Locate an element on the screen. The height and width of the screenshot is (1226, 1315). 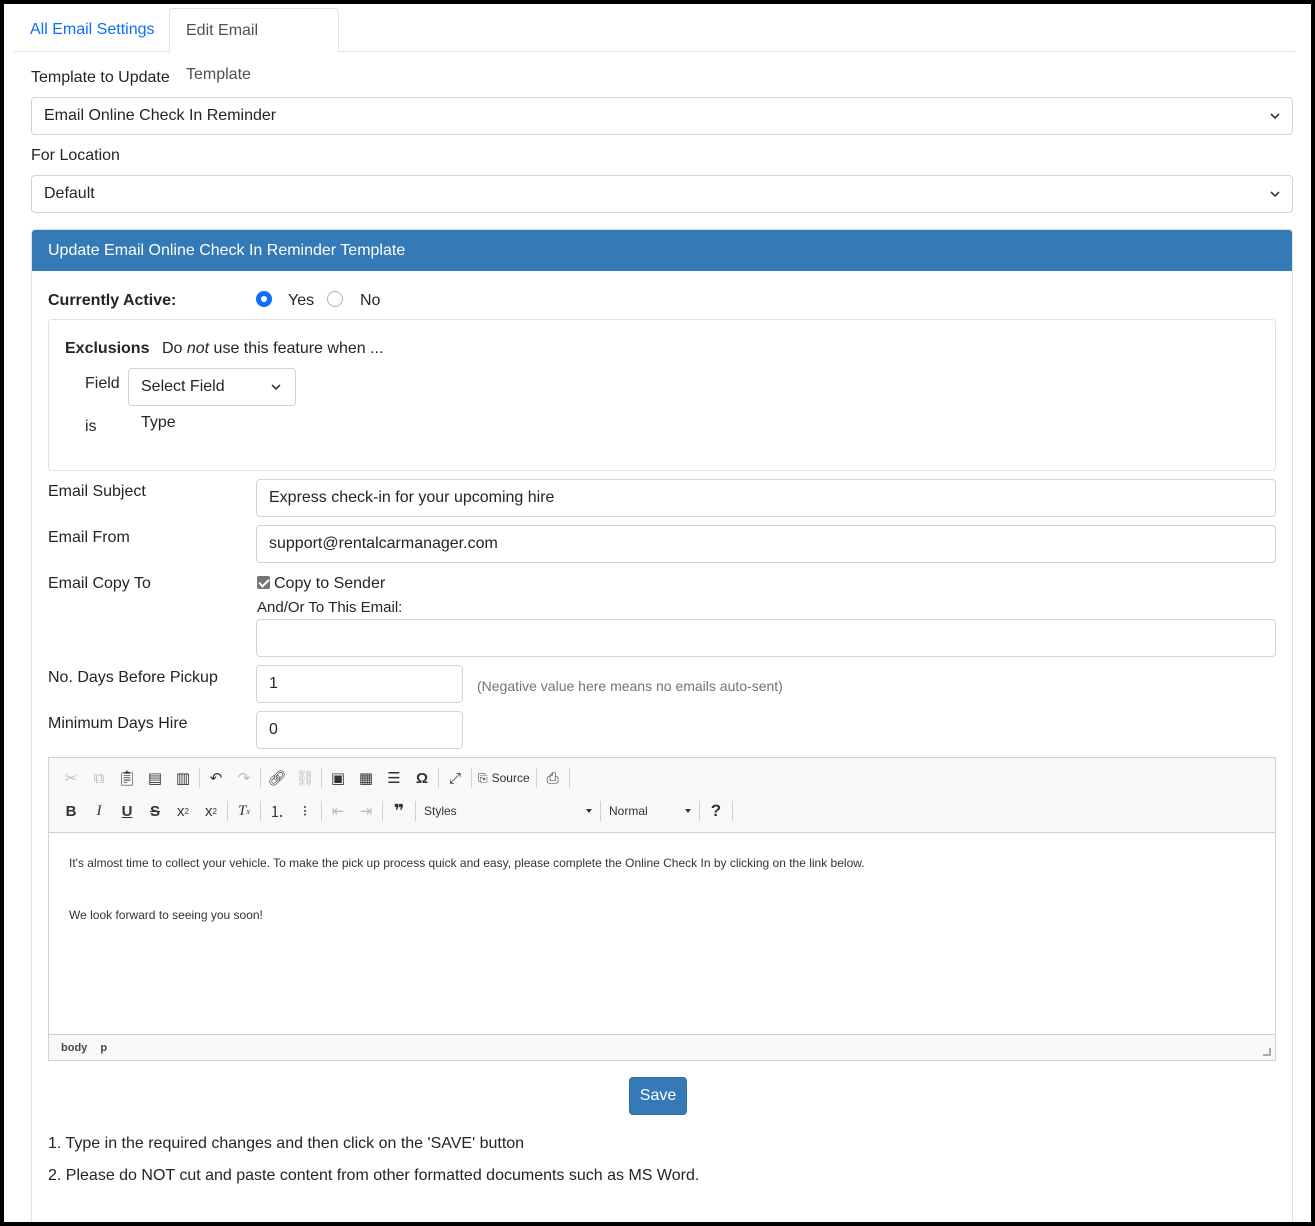
email-subject-input: Express check-in for your upcoming hire is located at coordinates (766, 498).